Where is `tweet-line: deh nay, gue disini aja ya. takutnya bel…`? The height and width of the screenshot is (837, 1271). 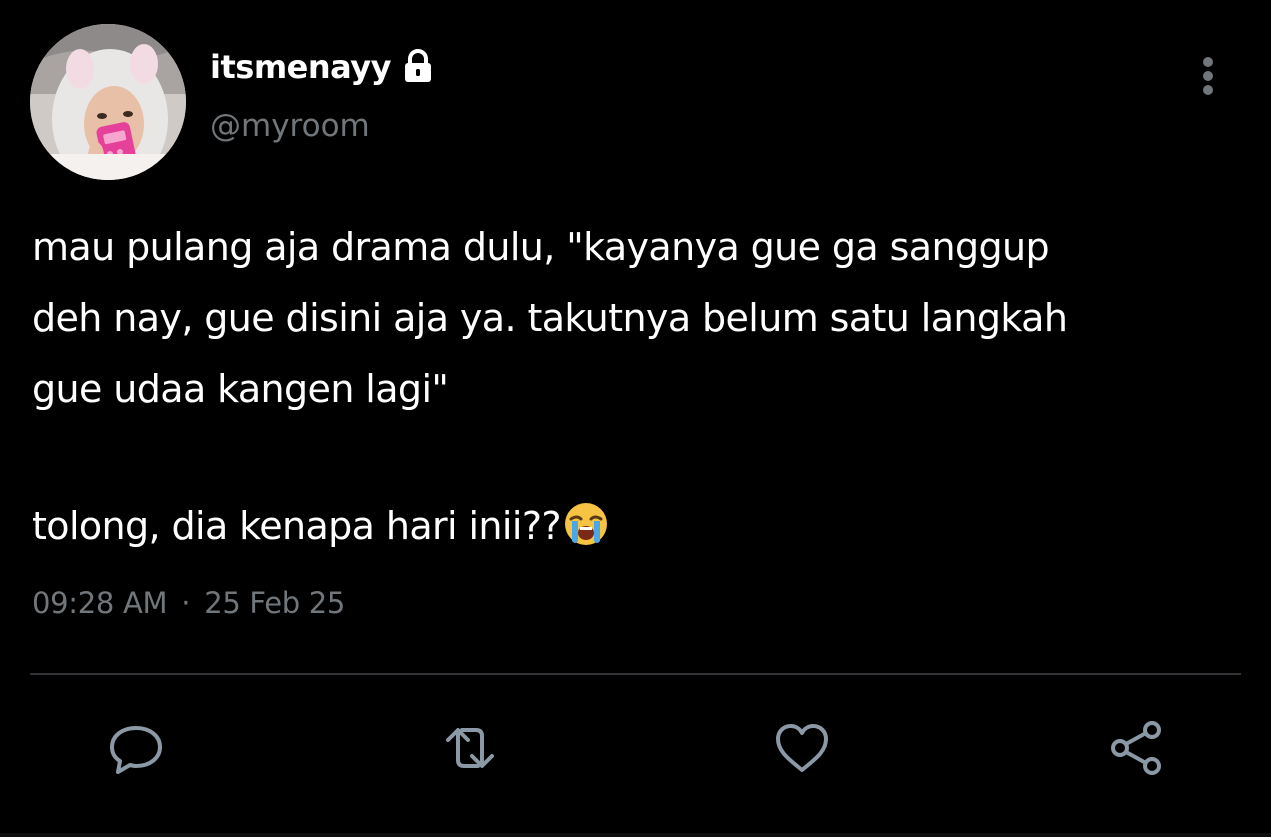 tweet-line: deh nay, gue disini aja ya. takutnya bel… is located at coordinates (550, 318).